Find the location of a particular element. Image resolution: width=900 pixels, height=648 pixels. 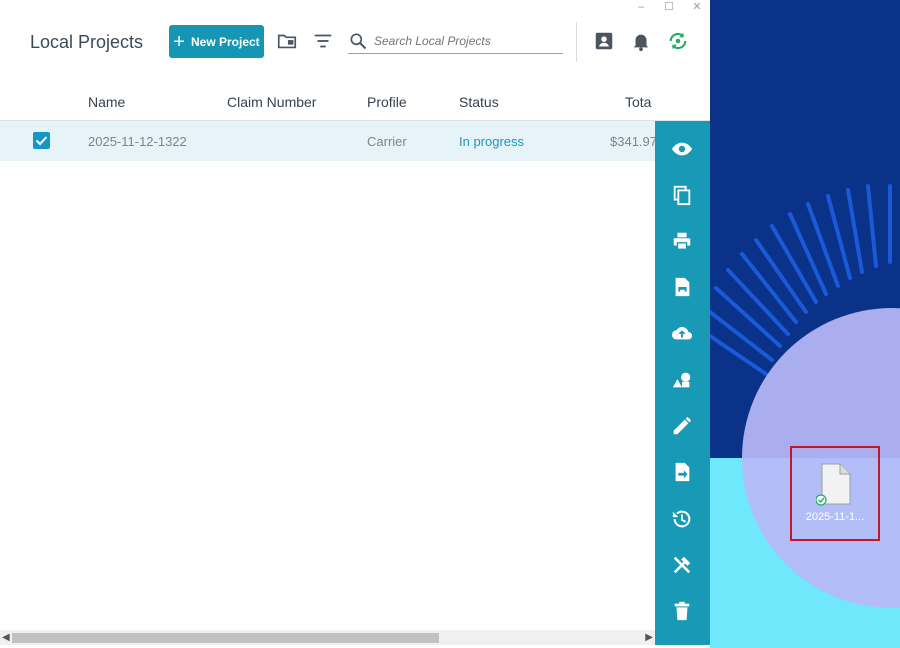

scrollbar-thumb is located at coordinates (225, 638).